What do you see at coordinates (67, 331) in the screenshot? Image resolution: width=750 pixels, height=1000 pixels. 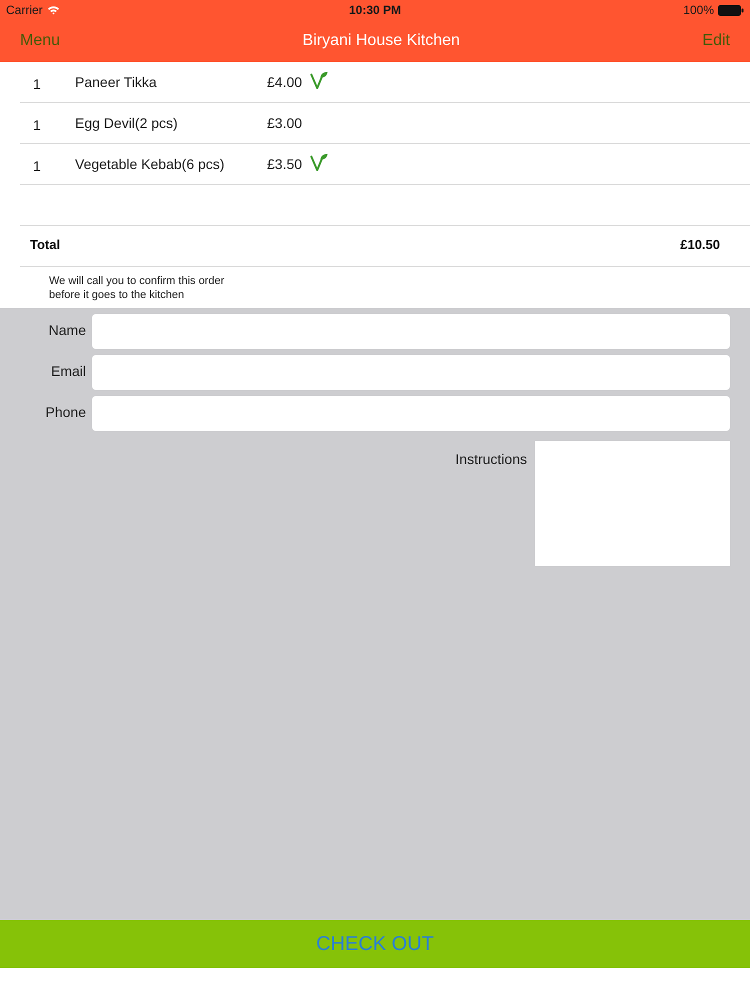 I see `field-label: Name` at bounding box center [67, 331].